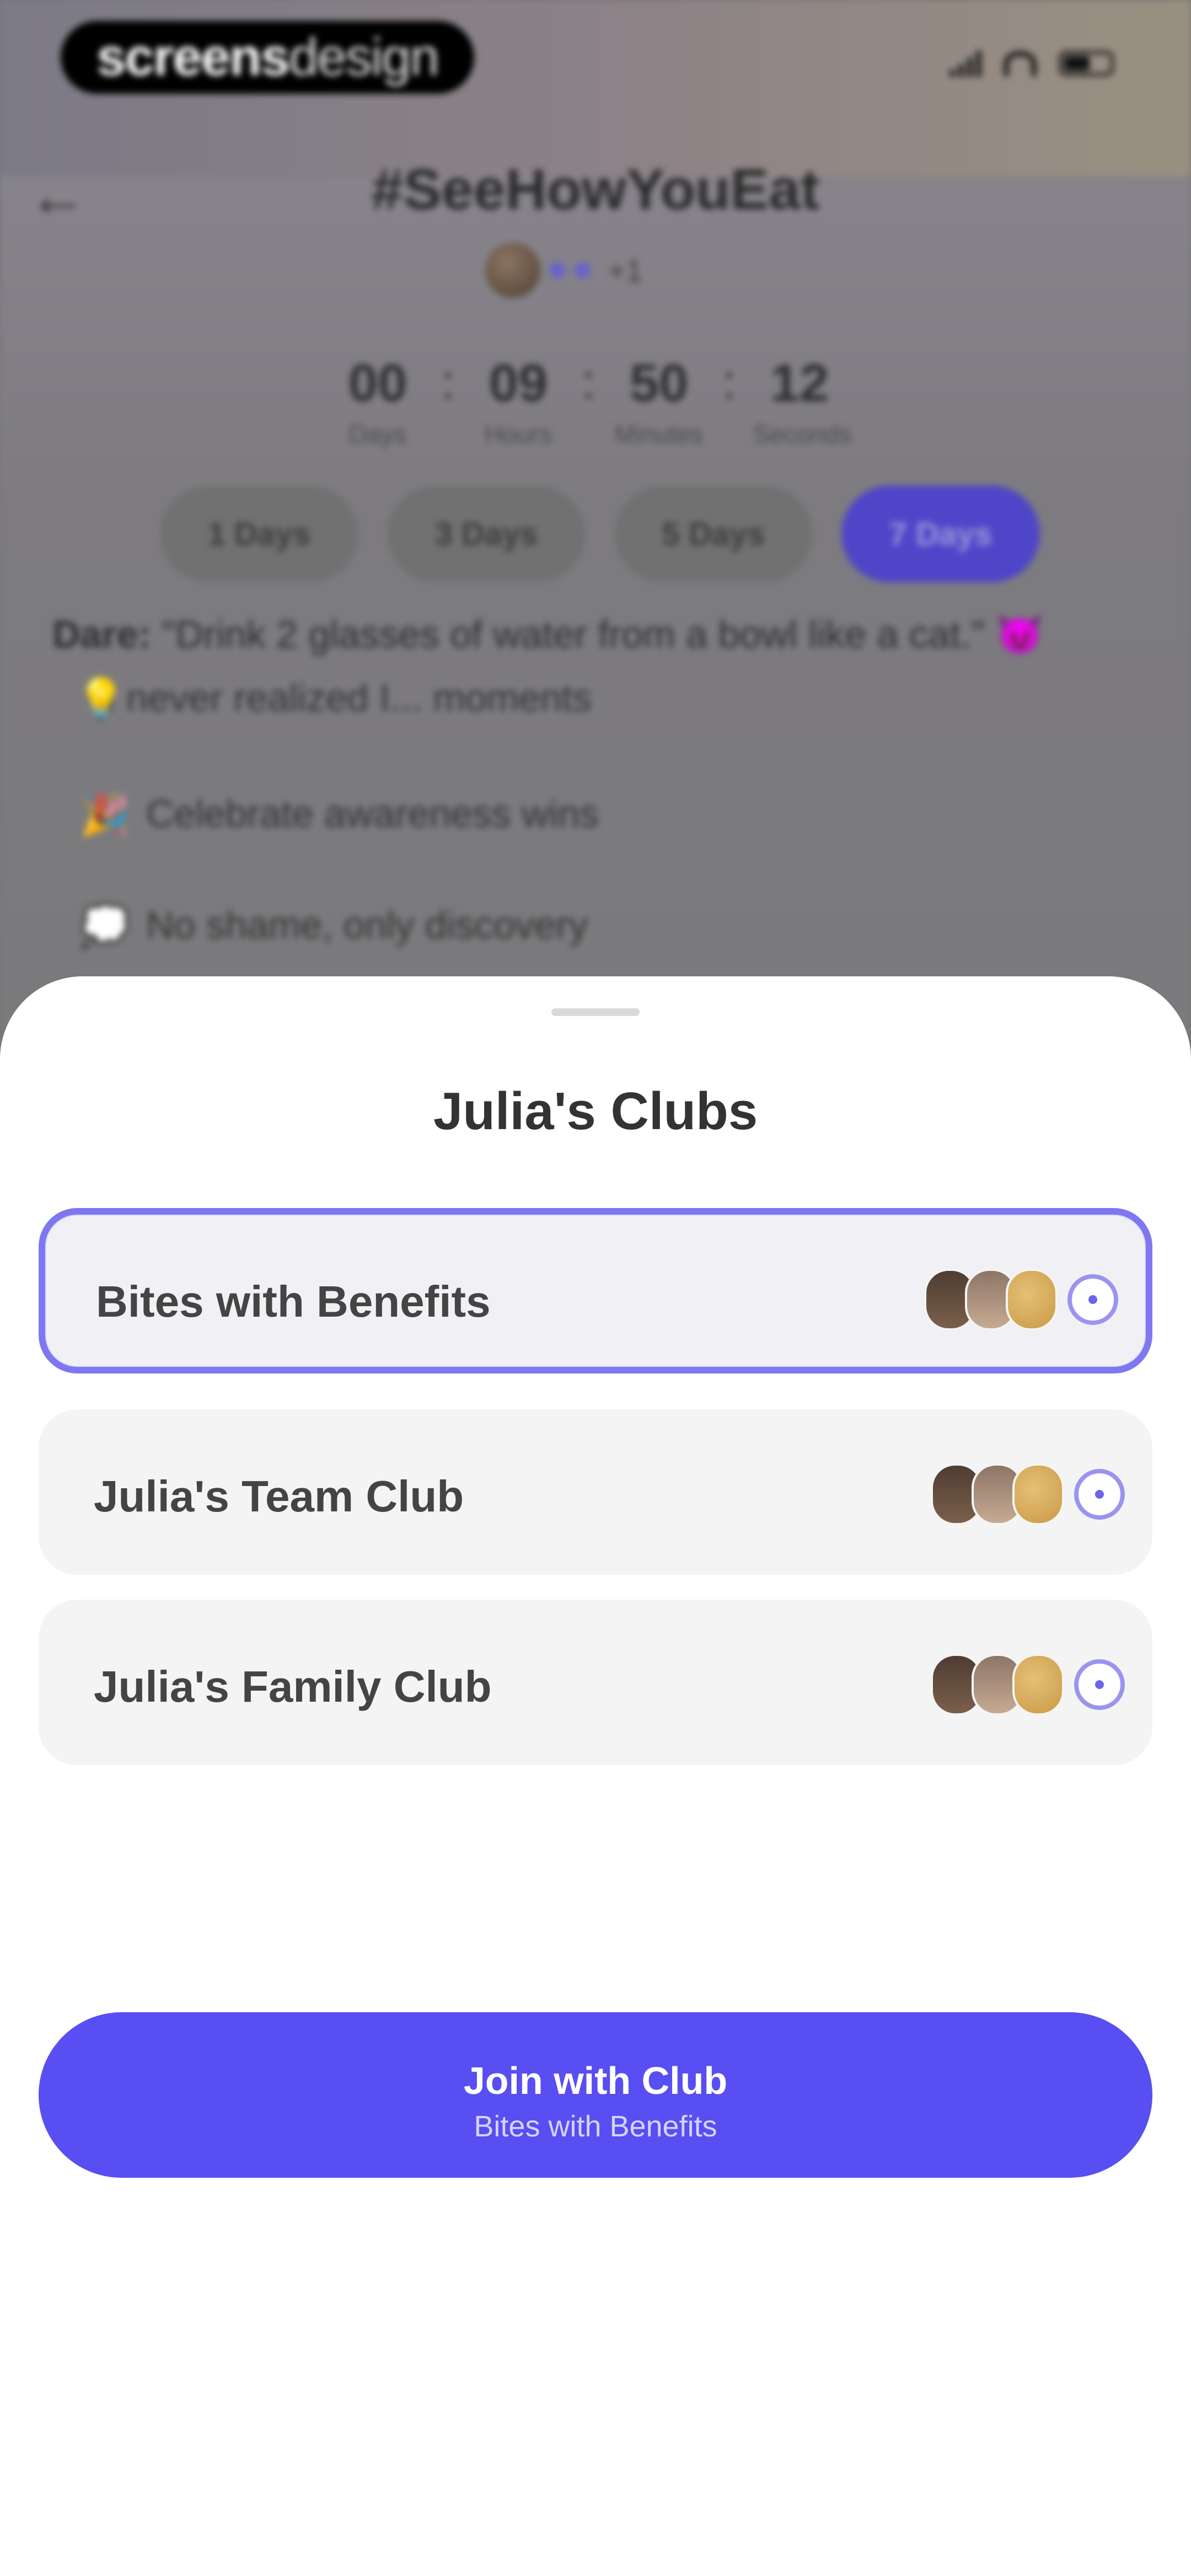 This screenshot has height=2576, width=1191. Describe the element at coordinates (101, 634) in the screenshot. I see `dare-label: Dare:` at that location.